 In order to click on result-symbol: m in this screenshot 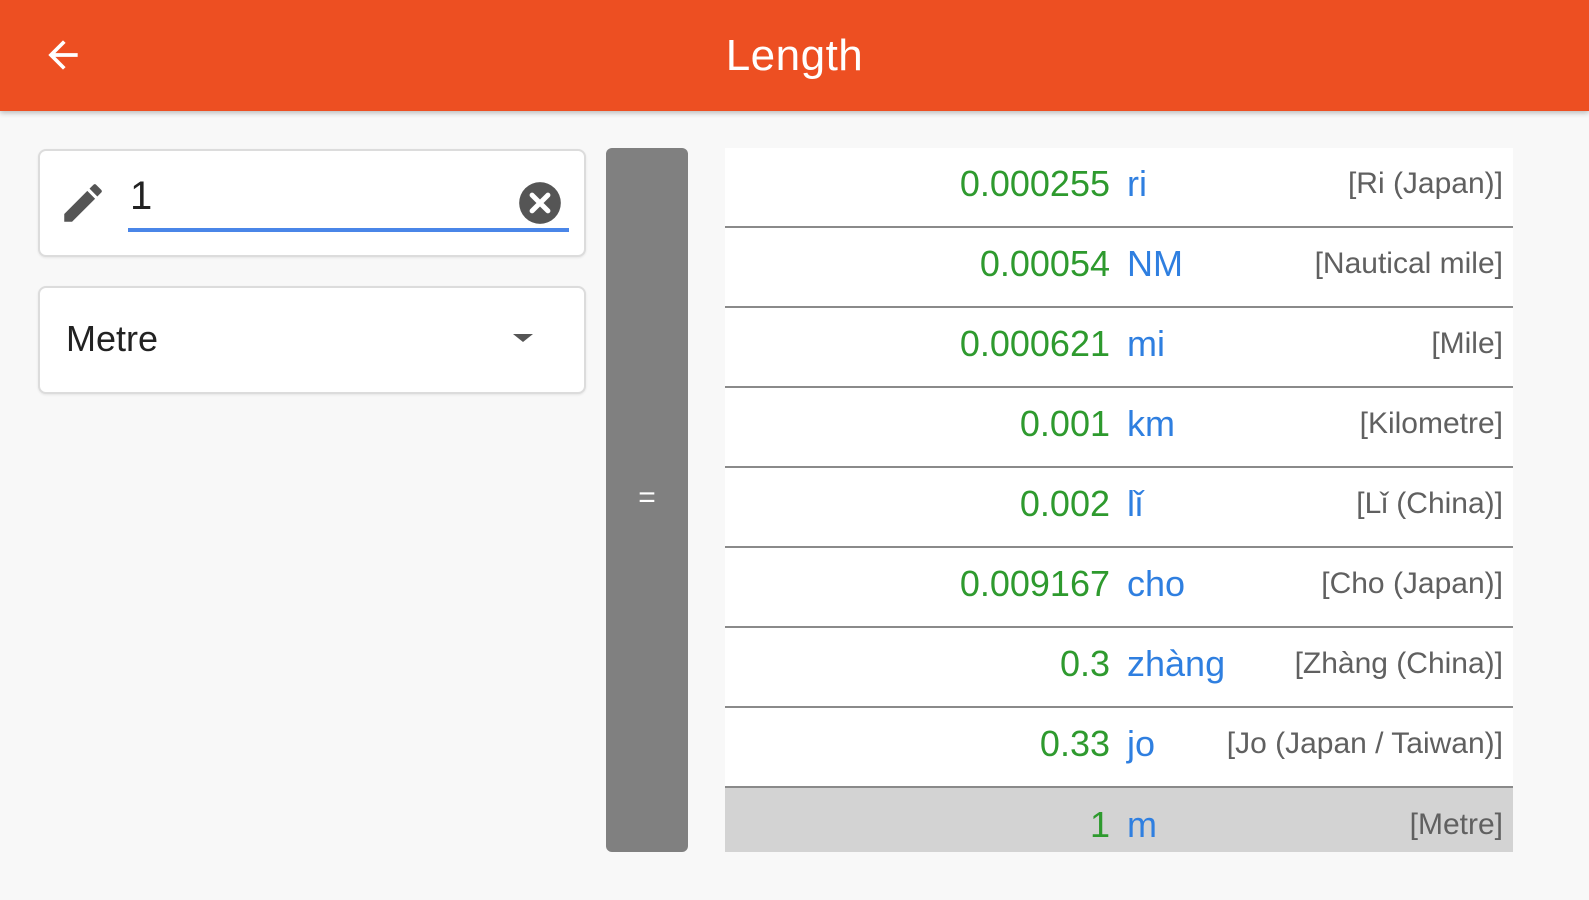, I will do `click(1142, 824)`.